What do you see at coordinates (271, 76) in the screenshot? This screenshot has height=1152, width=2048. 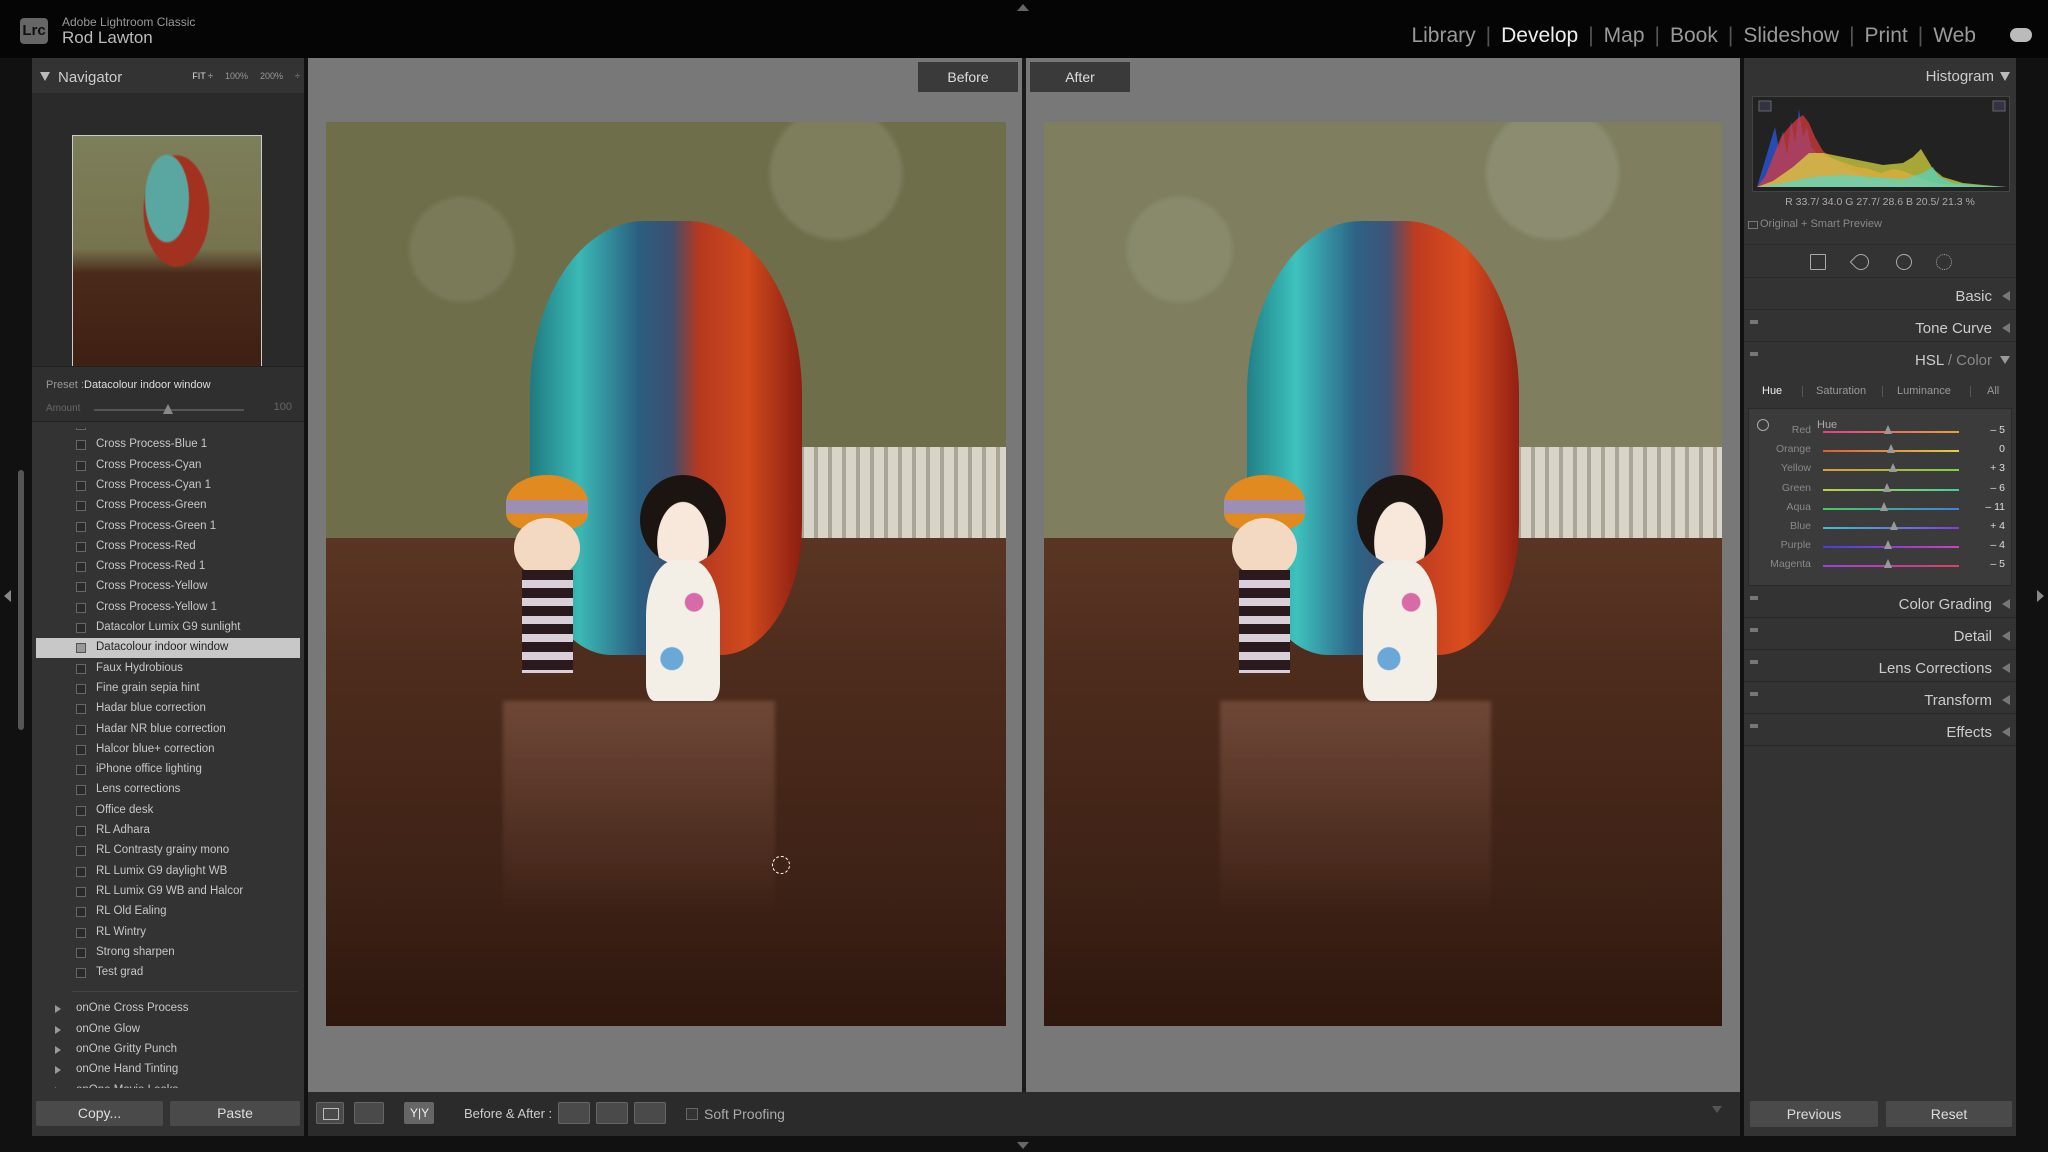 I see `zoom-200: 200%` at bounding box center [271, 76].